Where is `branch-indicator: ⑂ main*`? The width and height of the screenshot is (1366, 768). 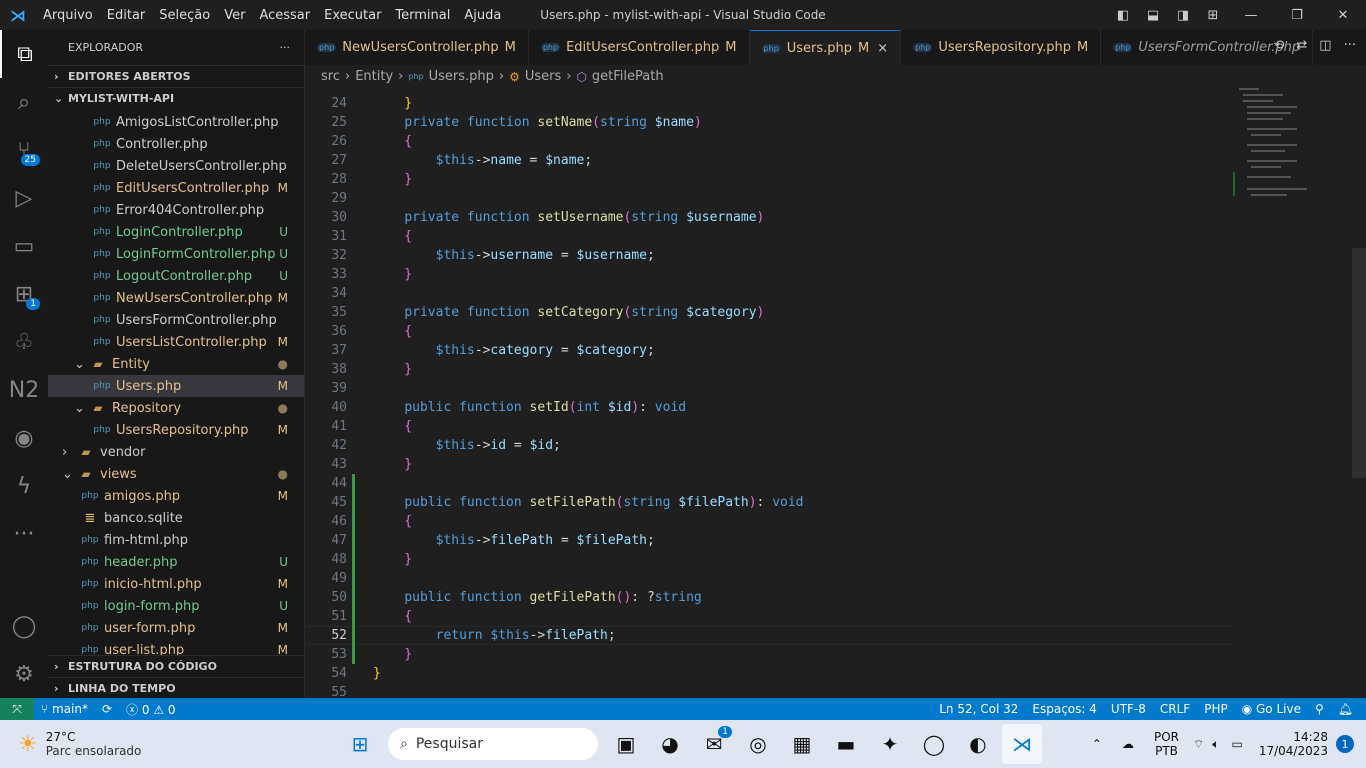 branch-indicator: ⑂ main* is located at coordinates (64, 709).